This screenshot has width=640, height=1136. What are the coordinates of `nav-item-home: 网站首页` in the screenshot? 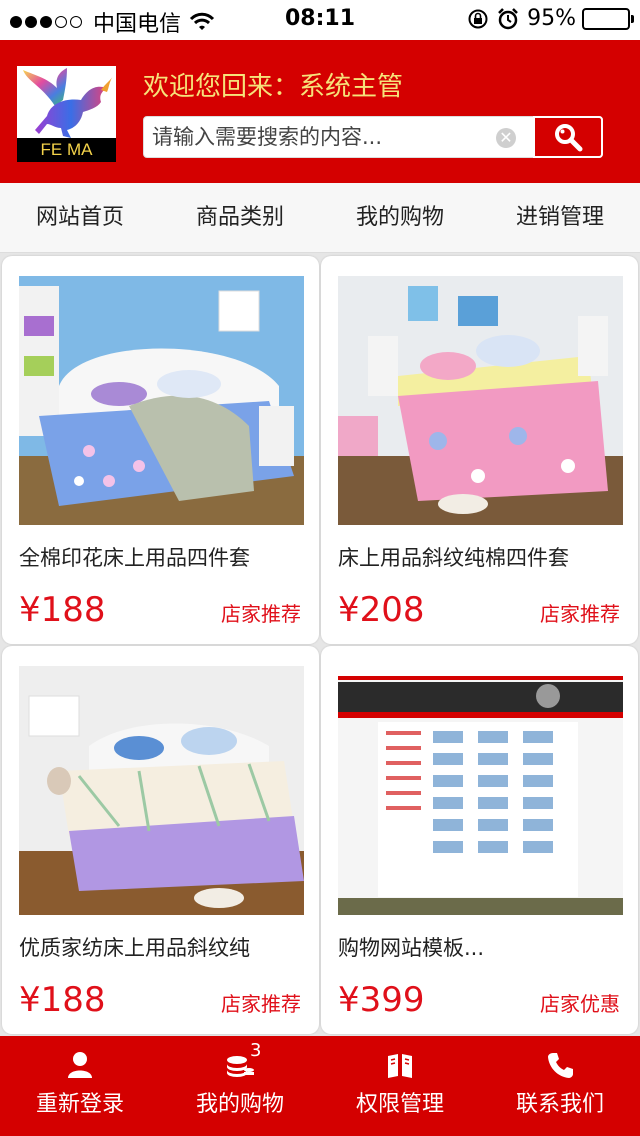 It's located at (80, 217).